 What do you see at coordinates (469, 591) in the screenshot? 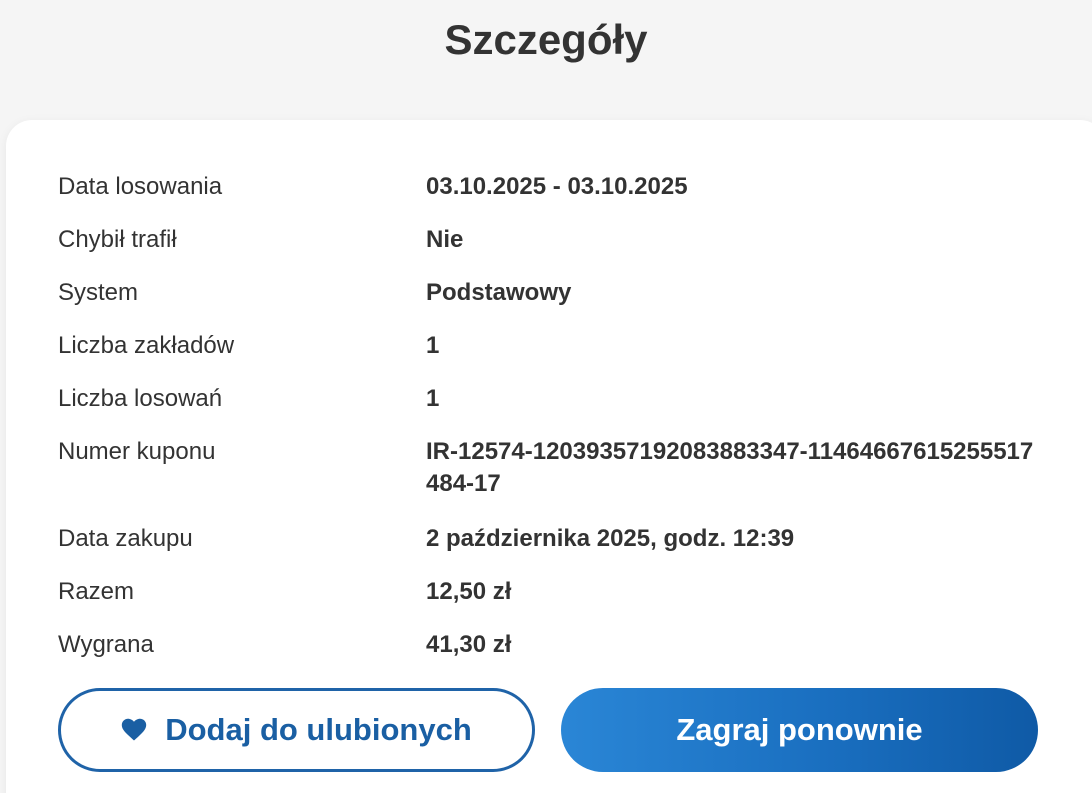
I see `detail-value: 12,50 zł` at bounding box center [469, 591].